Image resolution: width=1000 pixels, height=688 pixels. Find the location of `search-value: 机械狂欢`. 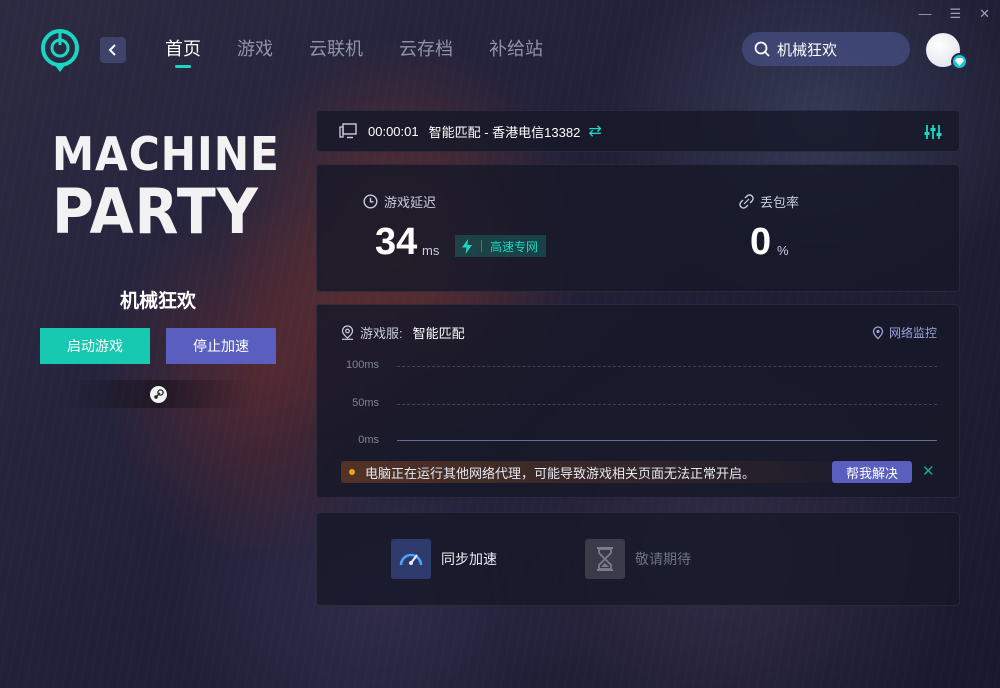

search-value: 机械狂欢 is located at coordinates (807, 50).